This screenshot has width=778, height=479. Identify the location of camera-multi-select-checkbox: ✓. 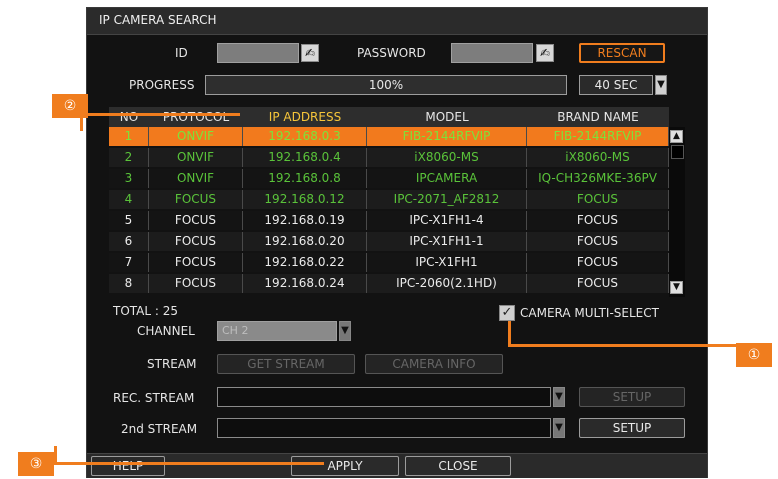
(507, 313).